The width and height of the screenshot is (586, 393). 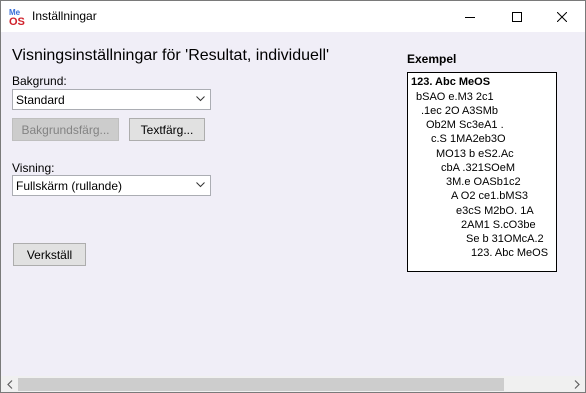 What do you see at coordinates (495, 211) in the screenshot?
I see `example-line: e3cS M2bO. 1A` at bounding box center [495, 211].